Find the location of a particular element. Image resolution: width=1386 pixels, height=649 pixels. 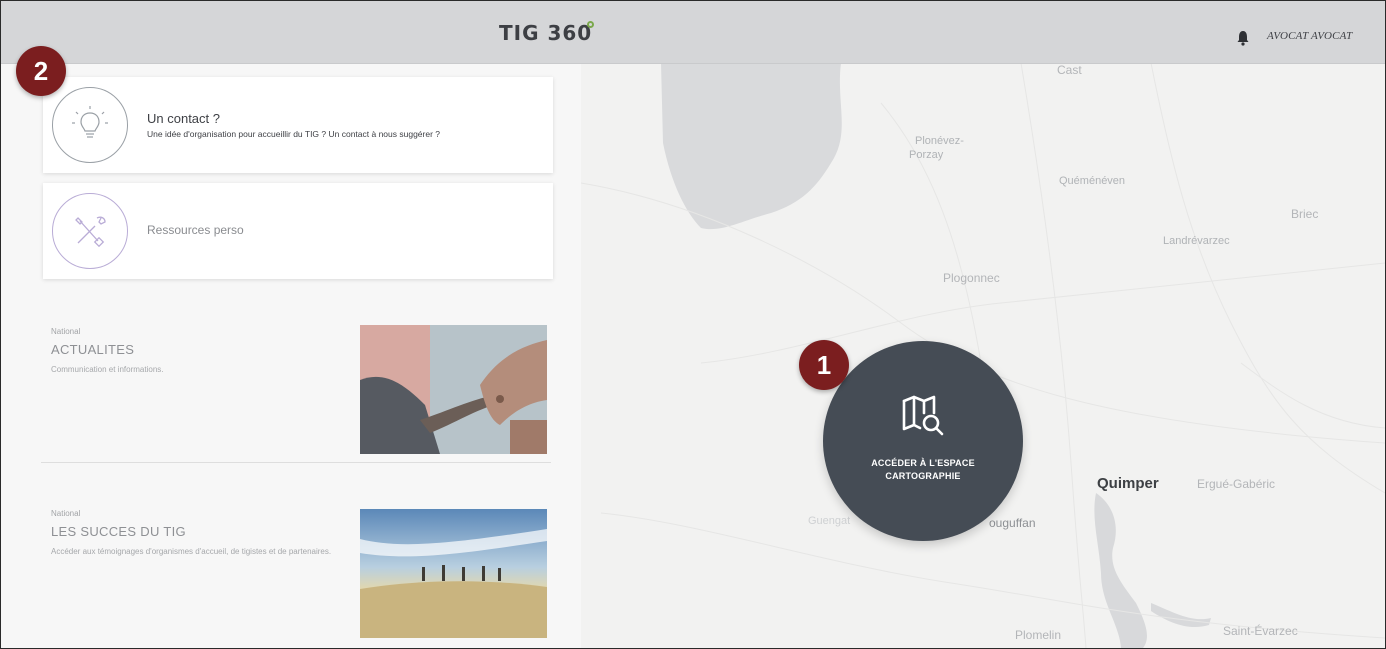

map-access-label: ACCÉDER À L'ESPACE CARTOGRAPHIE is located at coordinates (923, 470).